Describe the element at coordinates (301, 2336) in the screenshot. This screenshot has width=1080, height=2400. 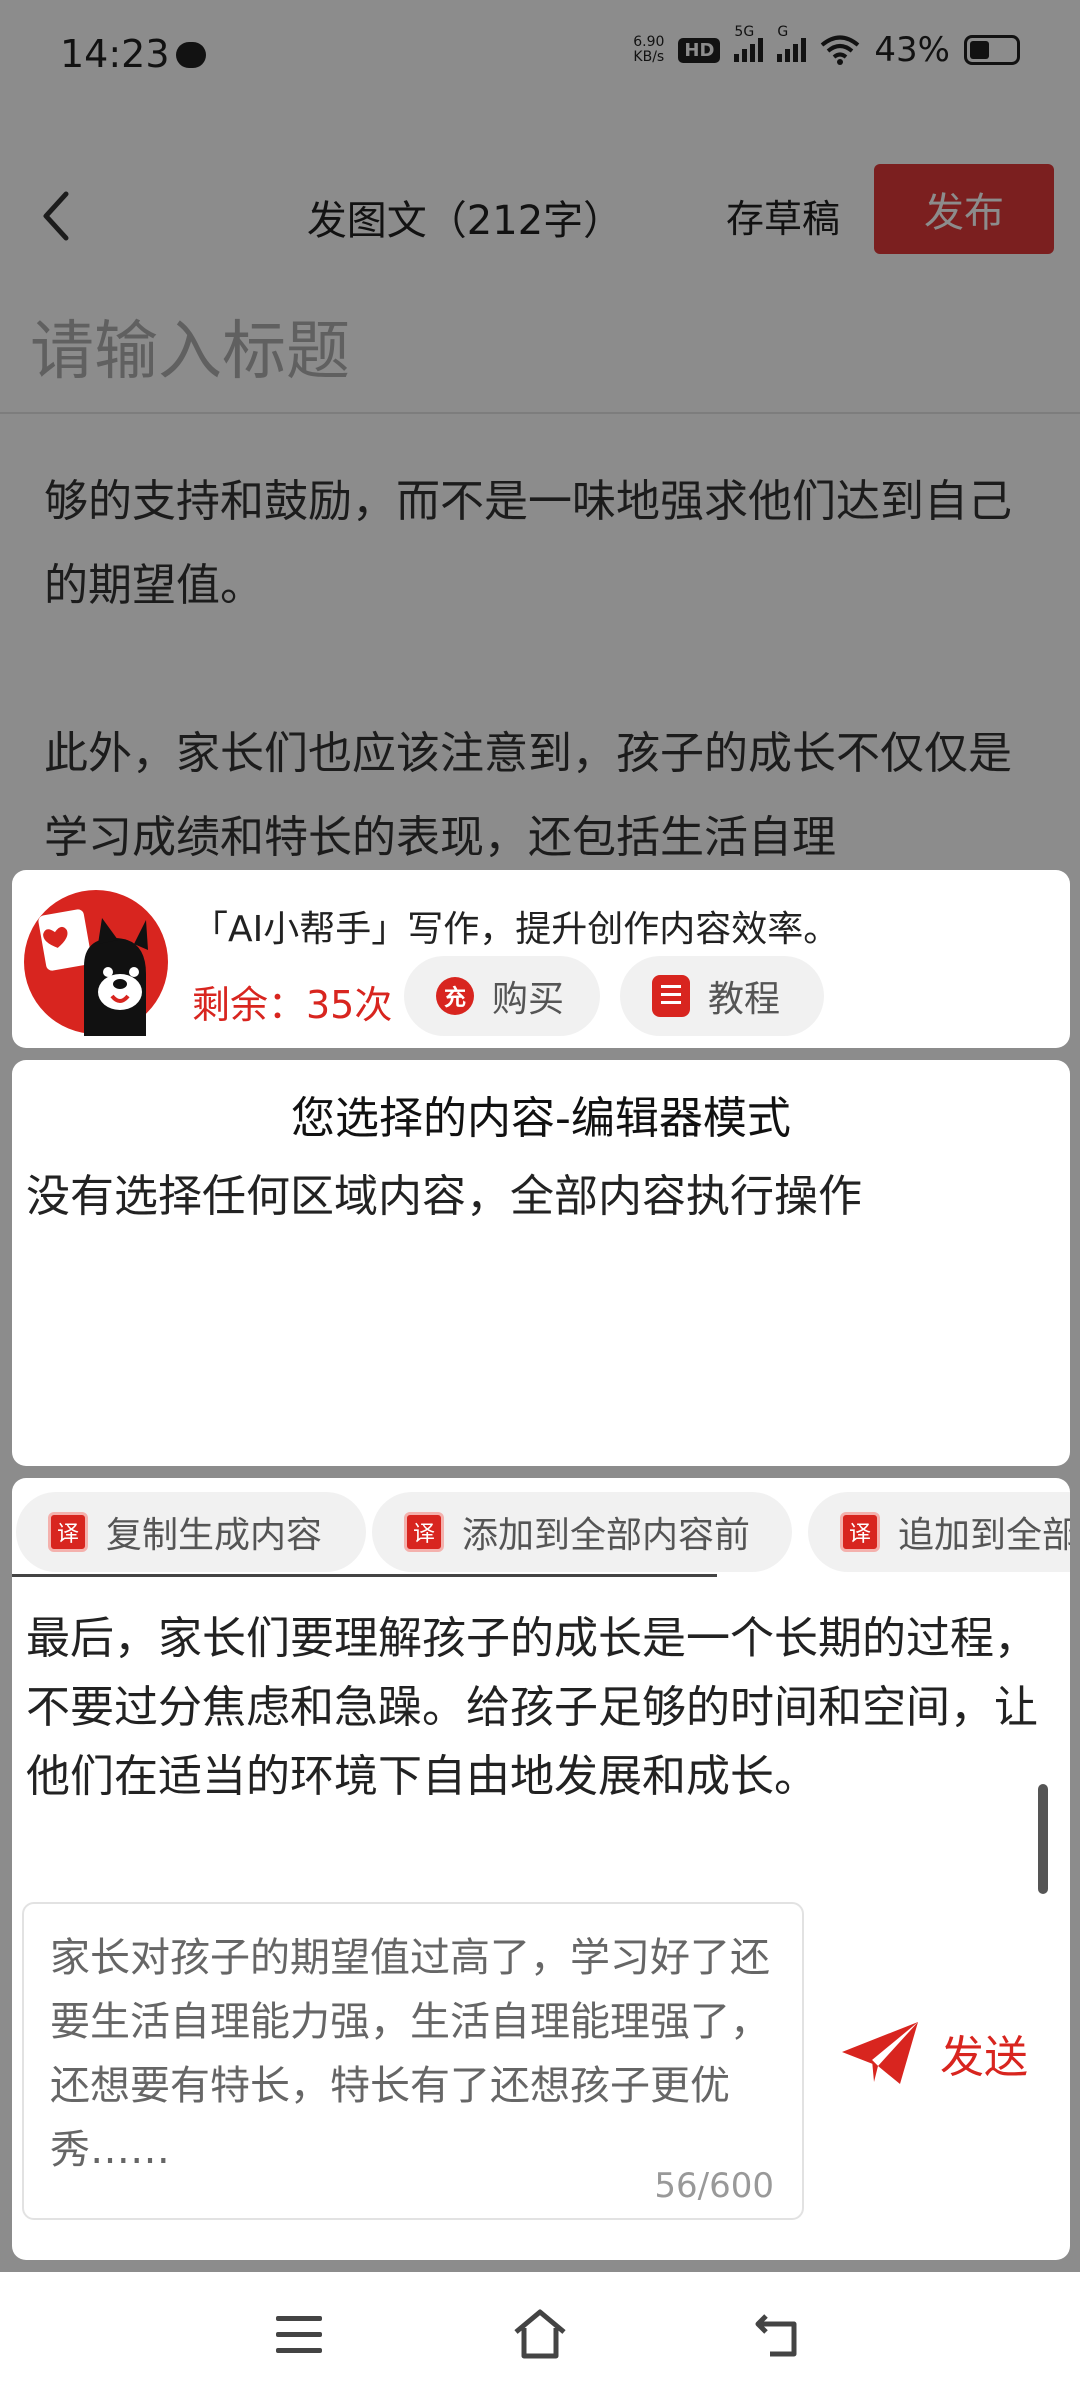
I see `menu-icon` at that location.